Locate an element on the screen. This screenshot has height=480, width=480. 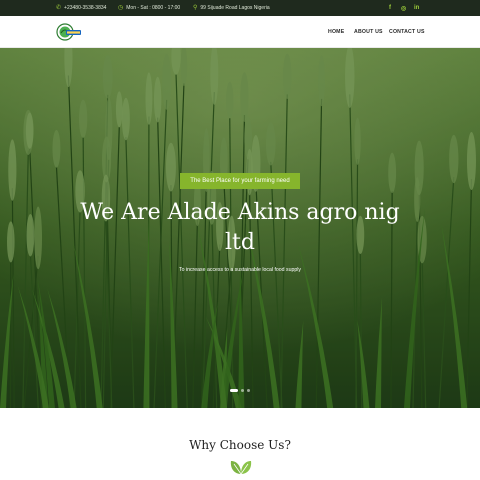
hours-text: Mon - Sat : 0800 - 17:00 is located at coordinates (153, 8).